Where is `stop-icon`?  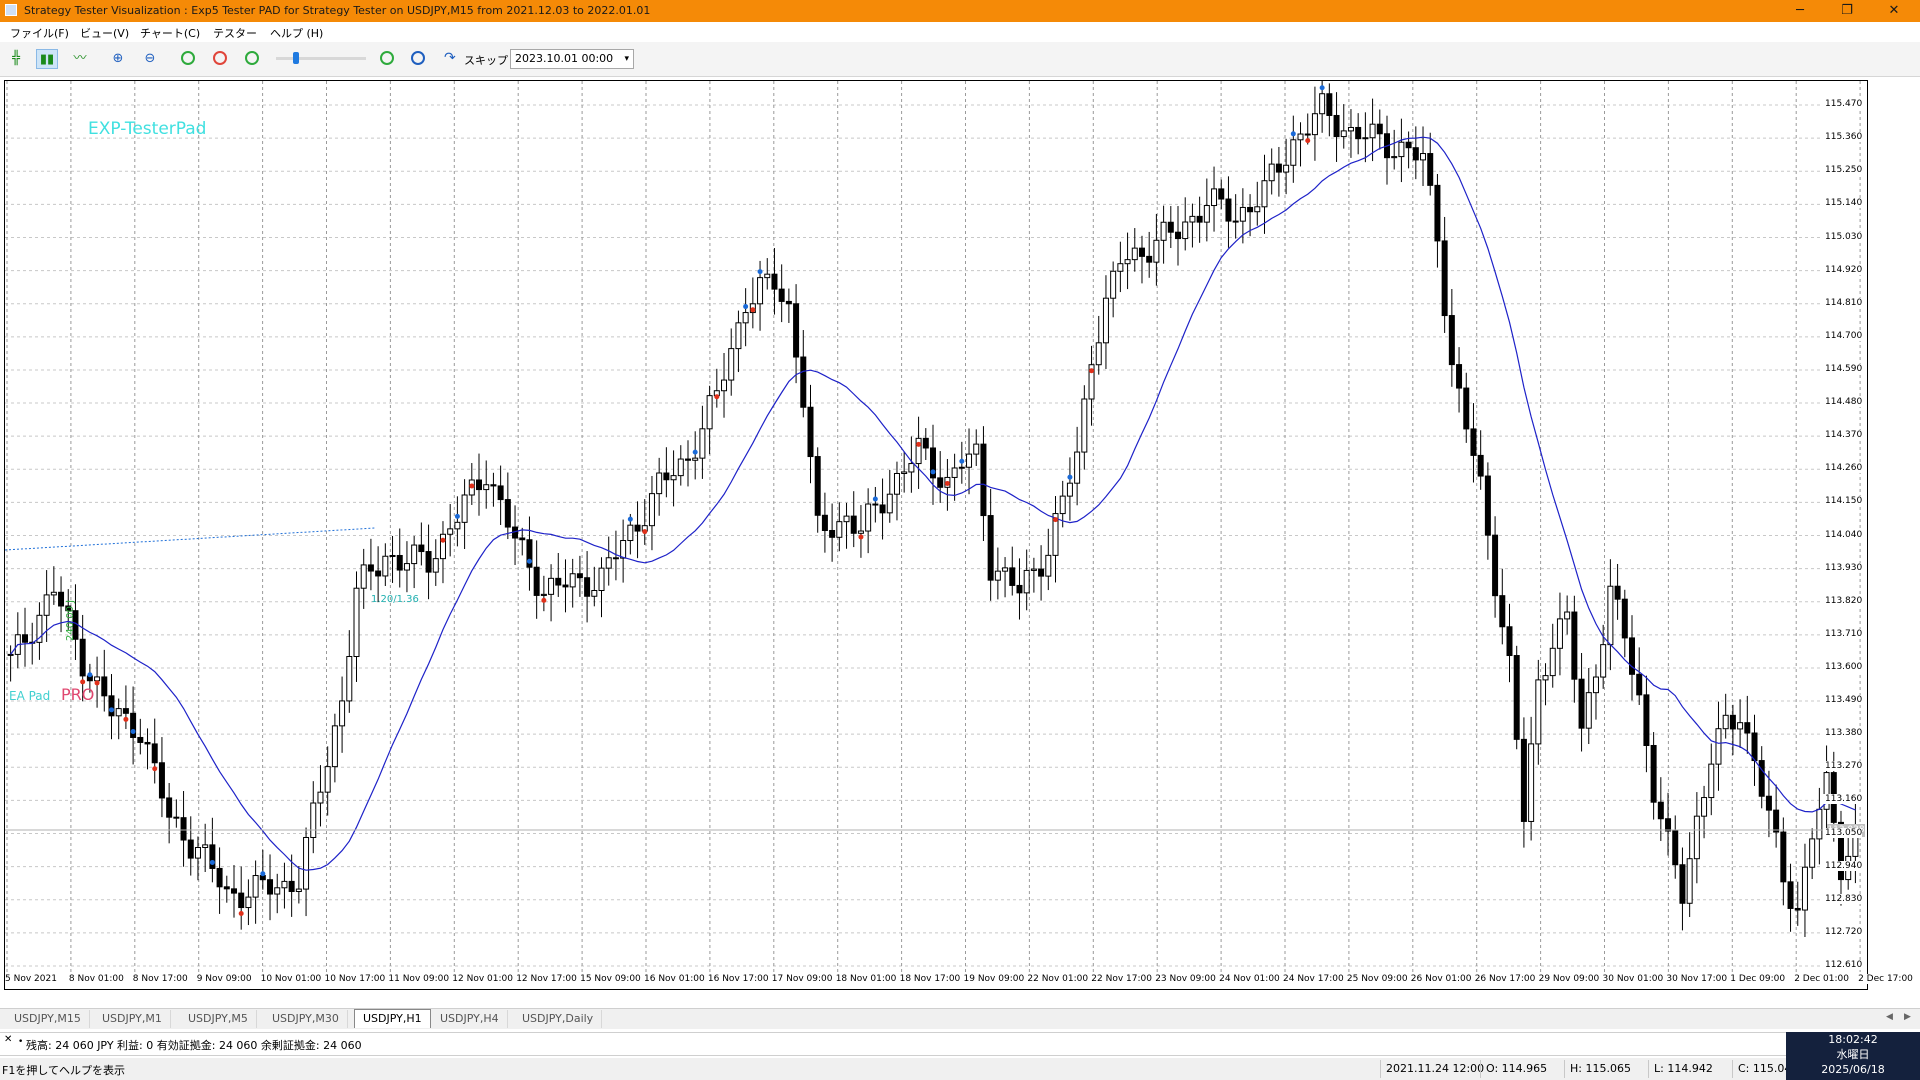 stop-icon is located at coordinates (220, 58).